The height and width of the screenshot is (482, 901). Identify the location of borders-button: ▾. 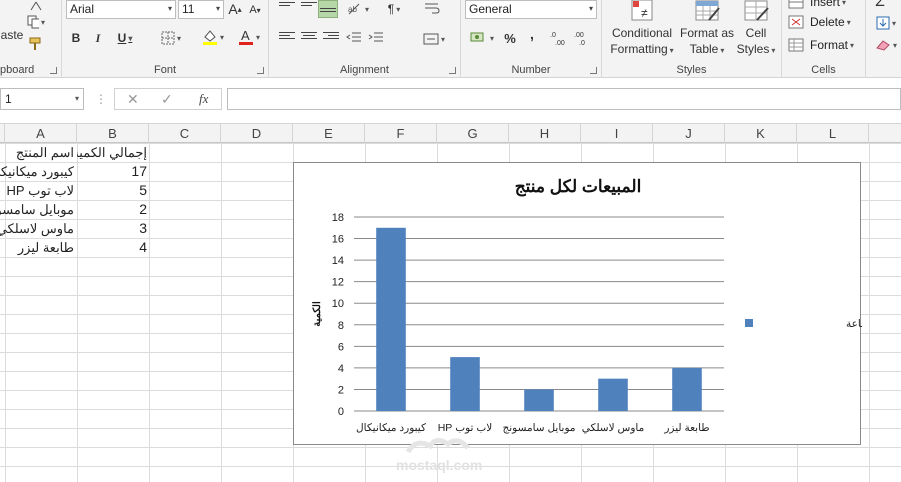
(171, 38).